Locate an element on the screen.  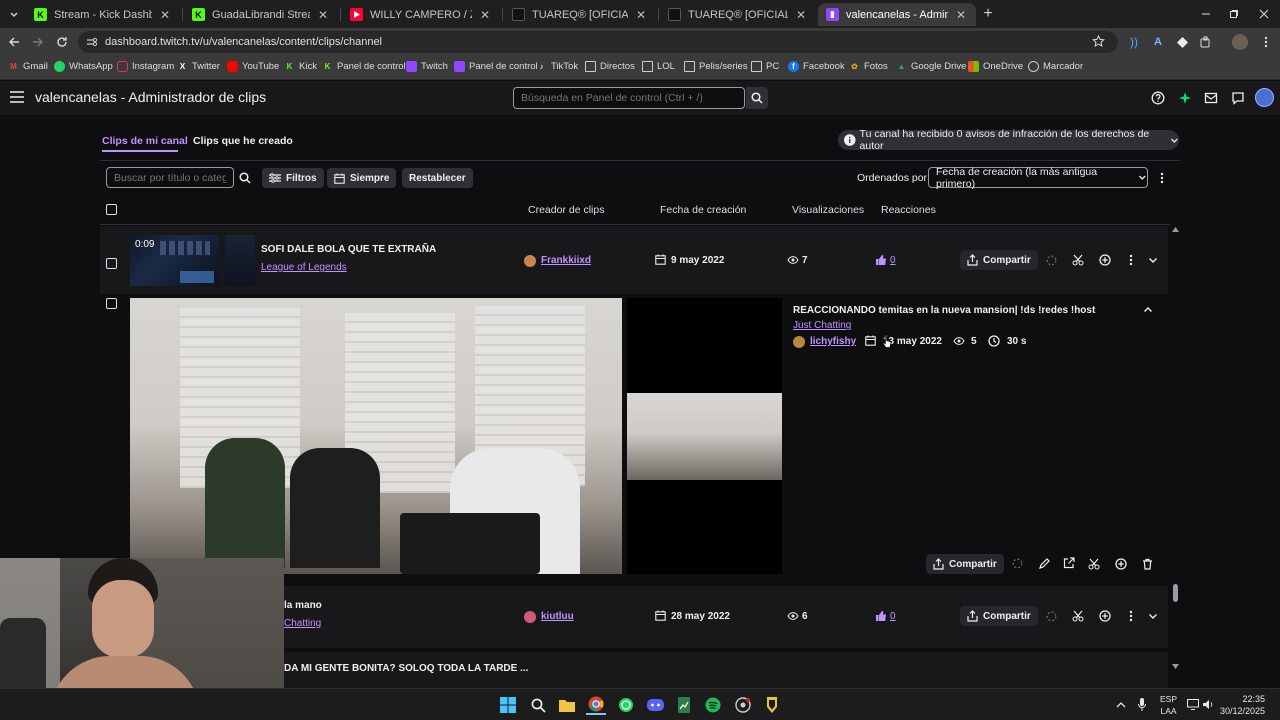
bookmark-facebook: f Facebook is located at coordinates (816, 66).